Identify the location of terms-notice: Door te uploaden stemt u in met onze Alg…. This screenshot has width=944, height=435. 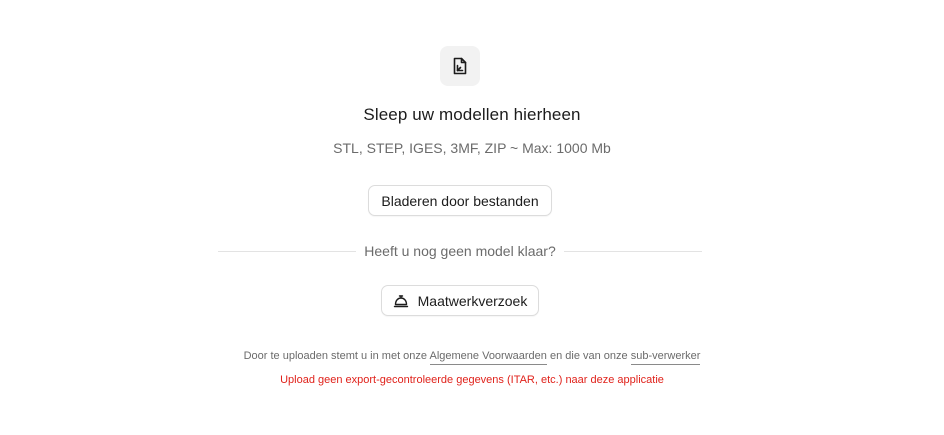
(472, 357).